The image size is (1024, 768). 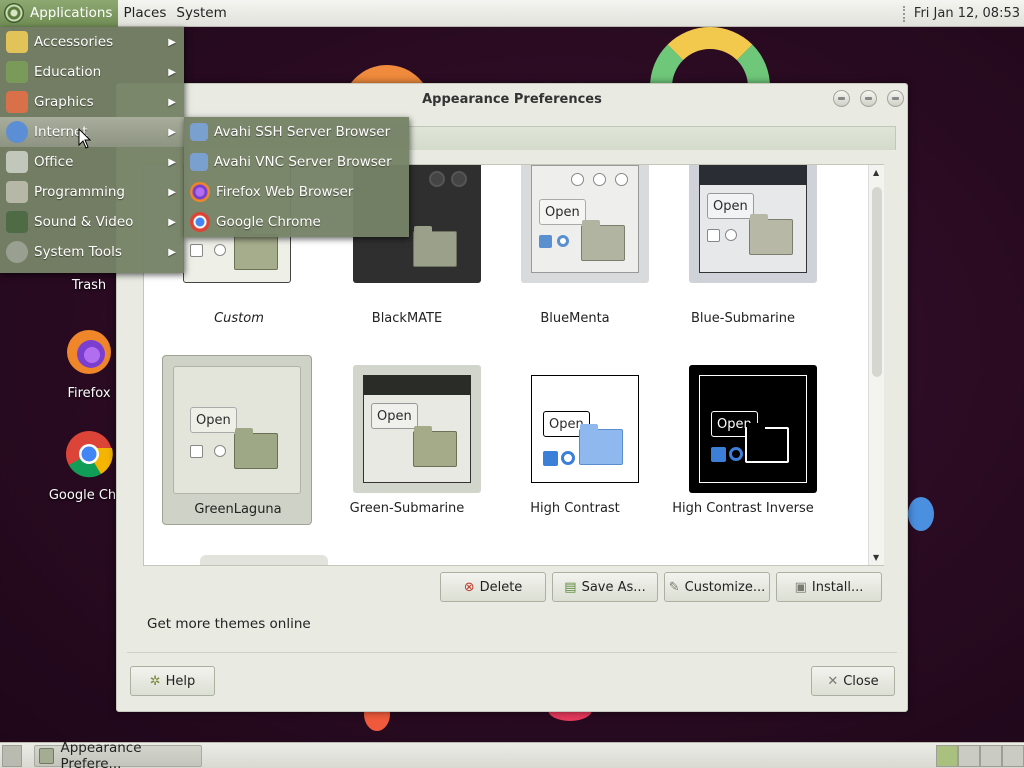 I want to click on theme-tile-greenlaguna: Open GreenLaguna, so click(x=237, y=440).